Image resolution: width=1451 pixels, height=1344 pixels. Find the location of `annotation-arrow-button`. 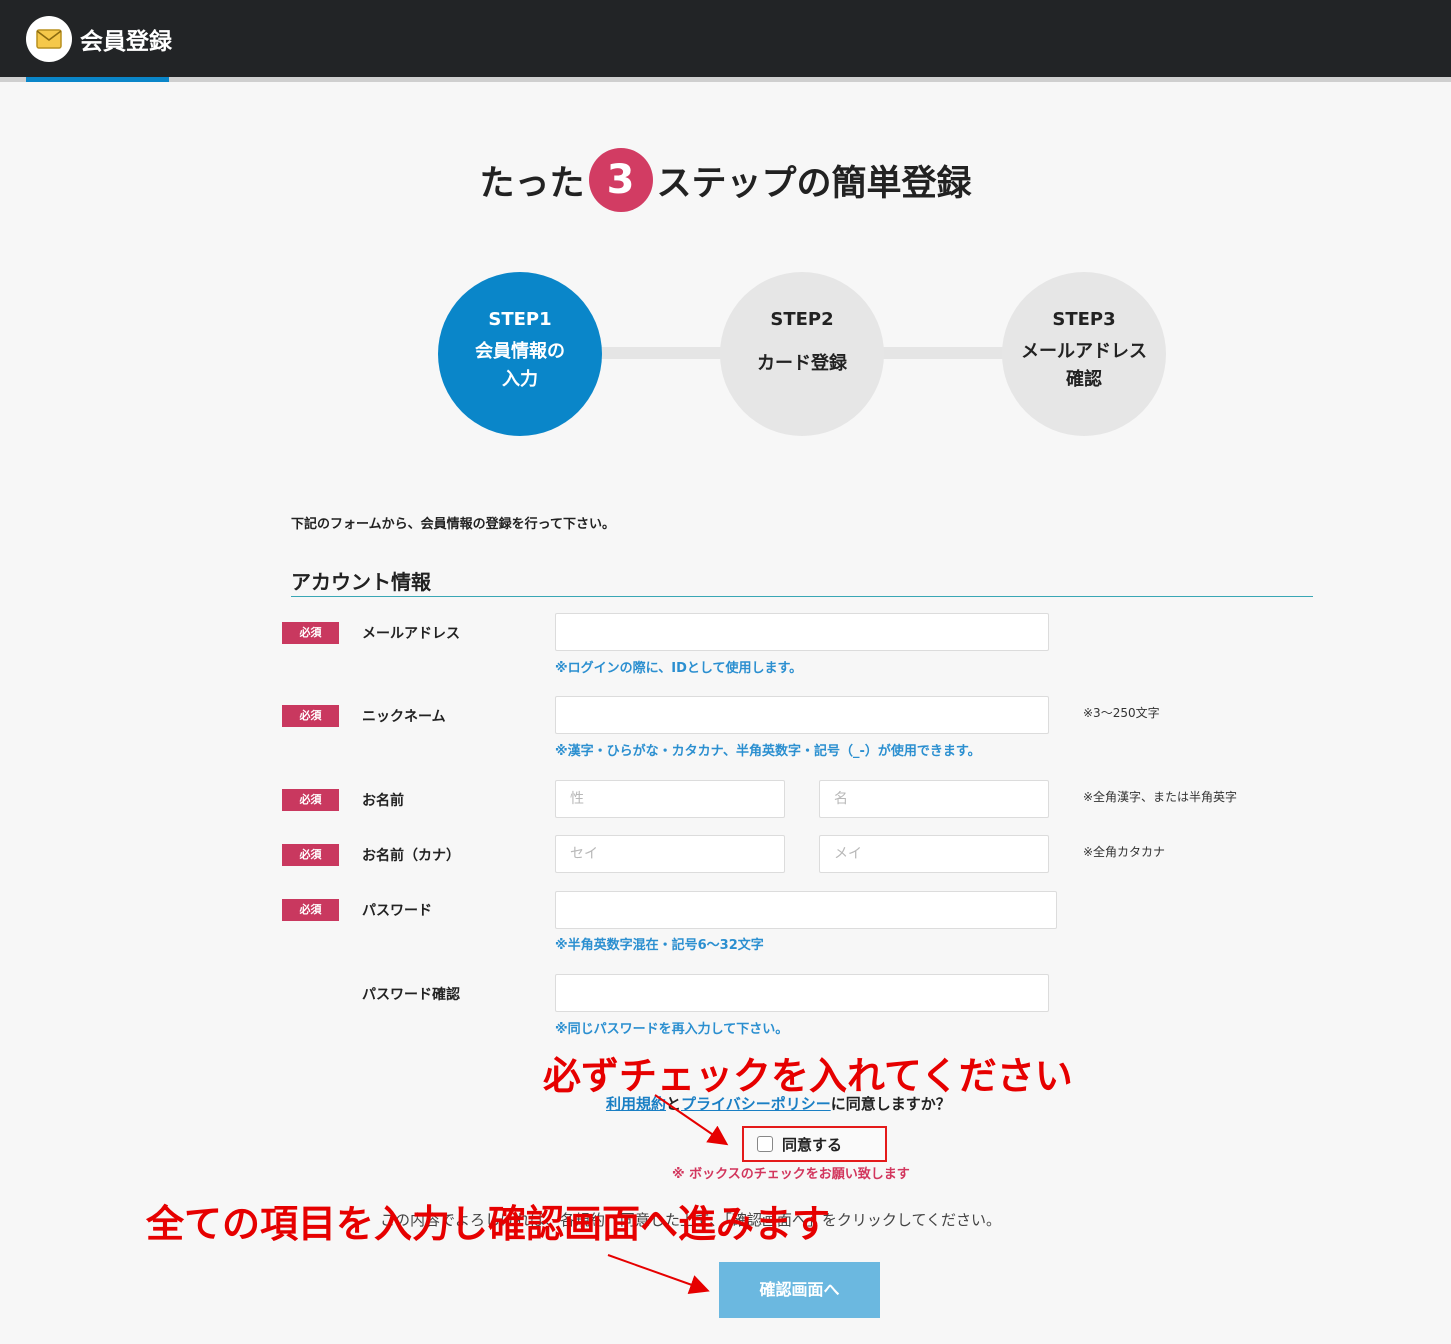

annotation-arrow-button is located at coordinates (658, 1274).